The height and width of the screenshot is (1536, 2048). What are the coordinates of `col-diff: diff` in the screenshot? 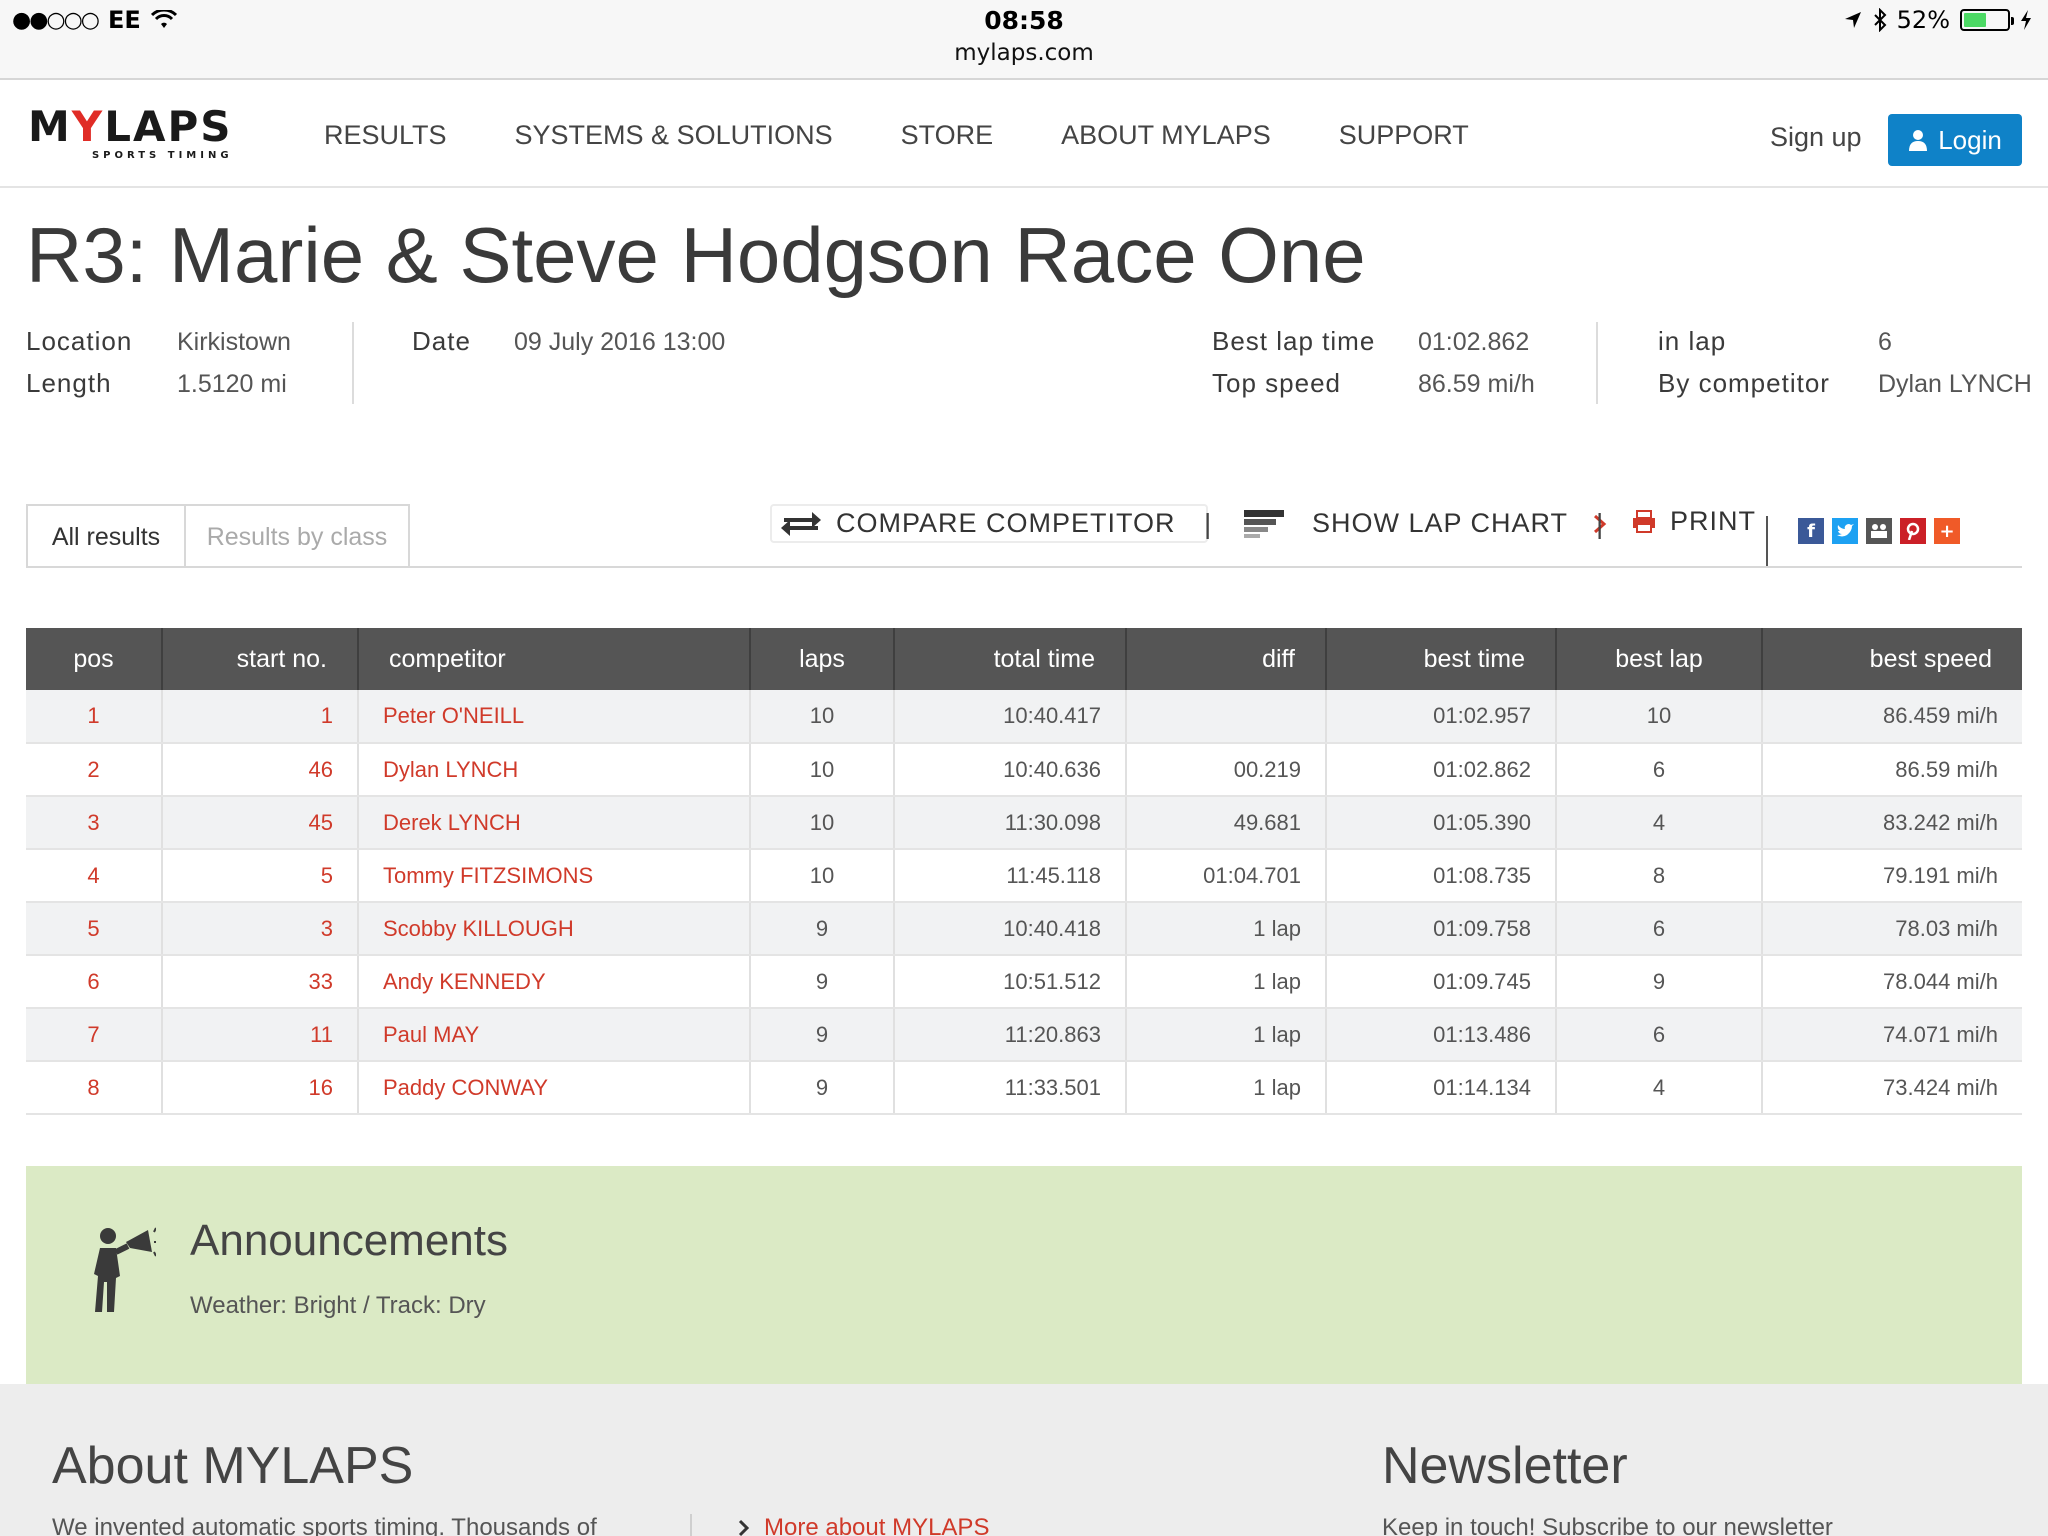 It's located at (1226, 659).